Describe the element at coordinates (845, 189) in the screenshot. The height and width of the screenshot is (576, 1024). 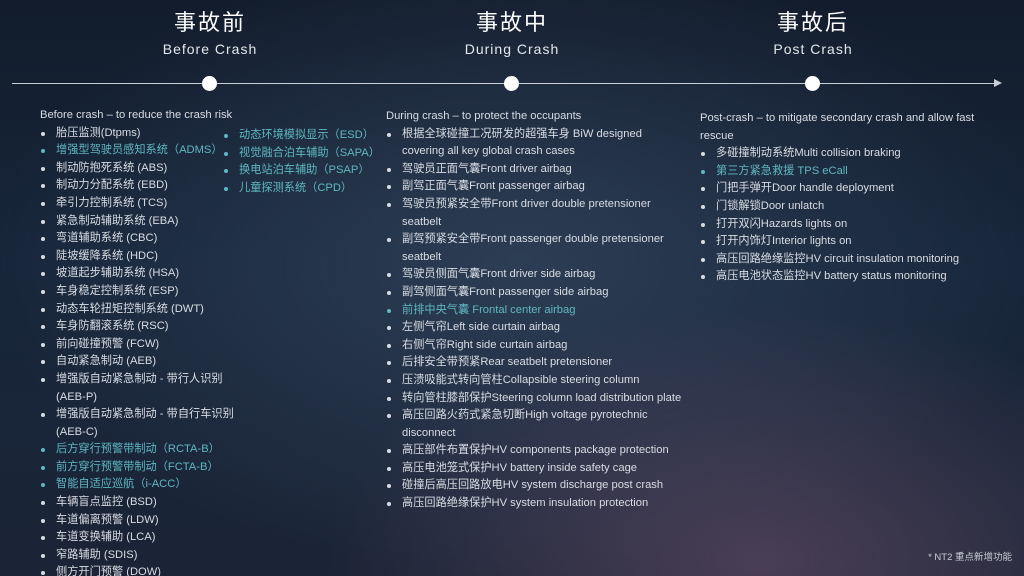
I see `list-item: 门把手弹开Door handle deployment` at that location.